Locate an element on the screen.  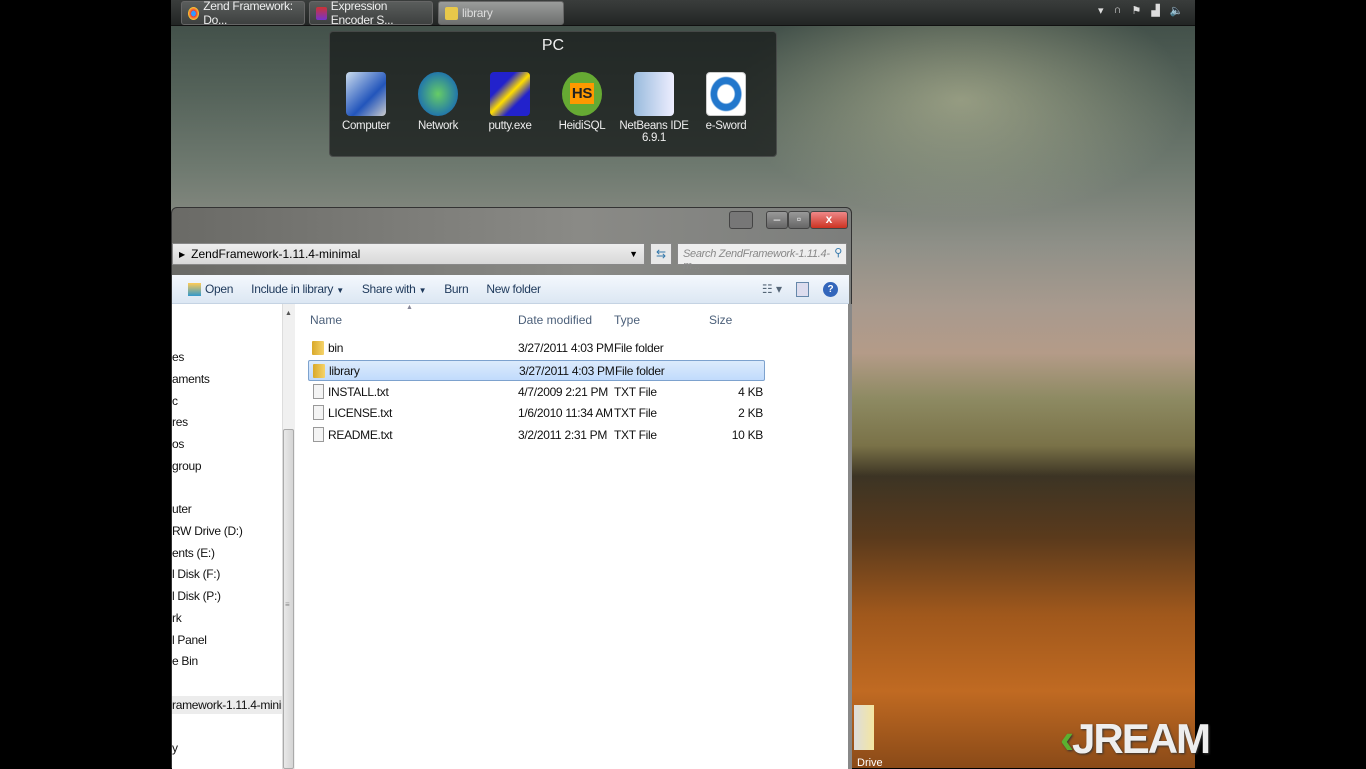
file-row: bin 3/27/2011 4:03 PM File folder is located at coordinates (536, 348).